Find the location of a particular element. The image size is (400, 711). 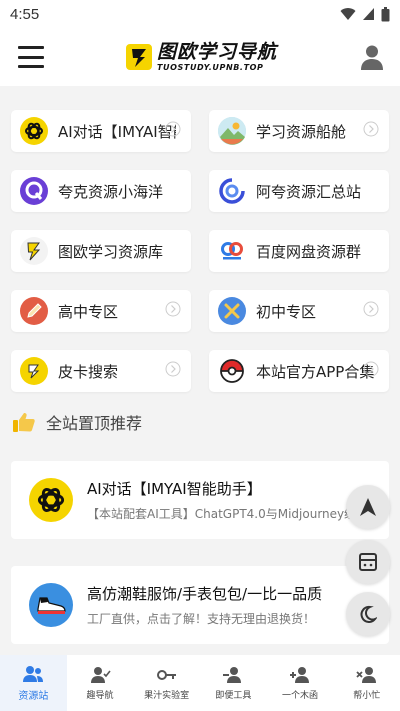

nav-label: 果汁实验室 is located at coordinates (167, 695).